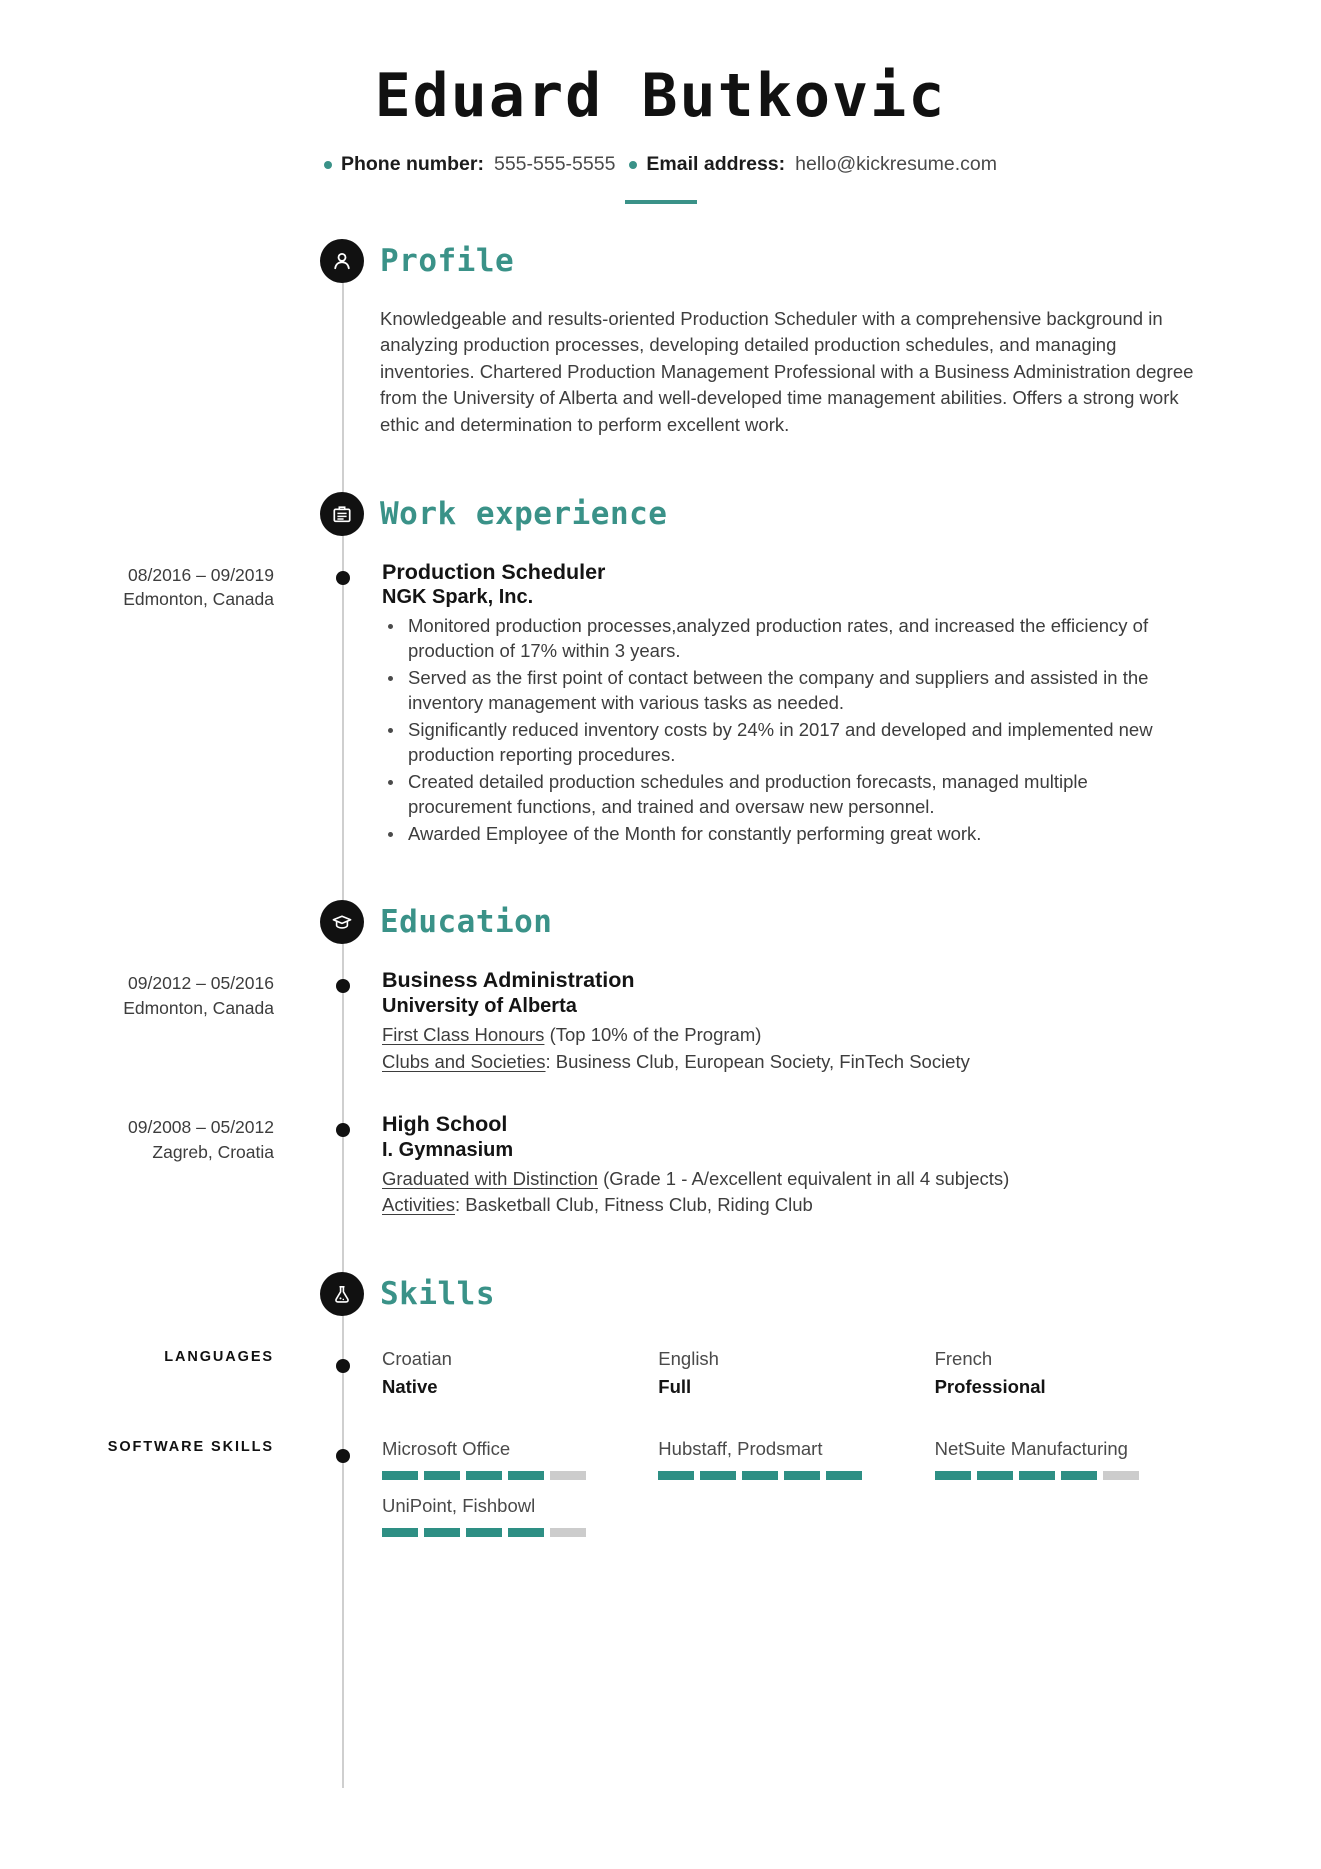 The width and height of the screenshot is (1321, 1869). I want to click on software-skill-name: Hubstaff, Prodsmart, so click(740, 1449).